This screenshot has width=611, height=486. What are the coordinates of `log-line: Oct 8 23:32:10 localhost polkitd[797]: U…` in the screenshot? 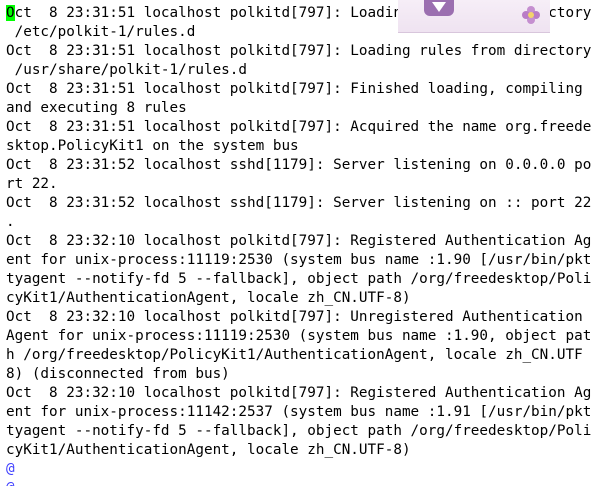 It's located at (294, 317).